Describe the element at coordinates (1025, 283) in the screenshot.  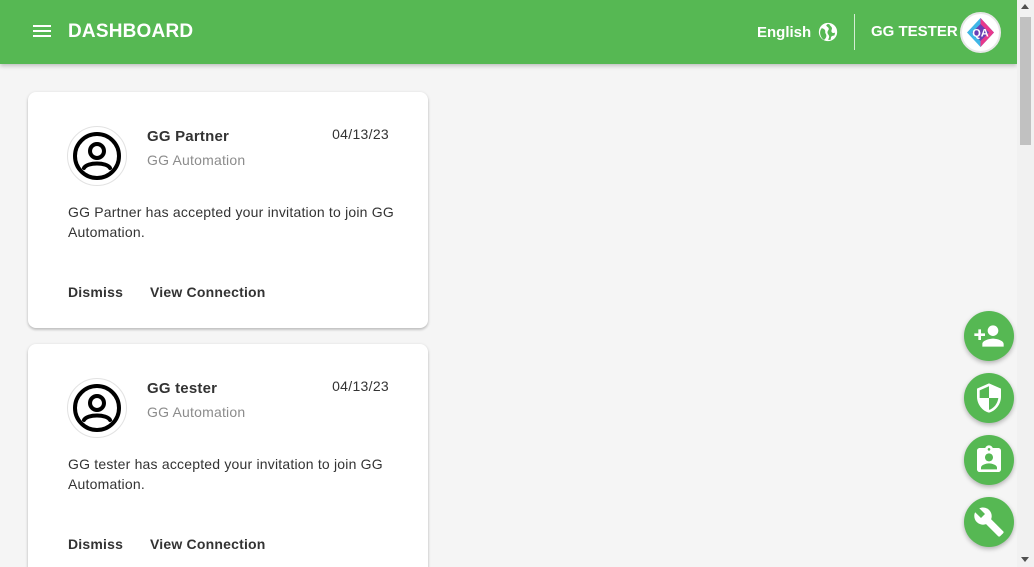
I see `page-scrollbar` at that location.